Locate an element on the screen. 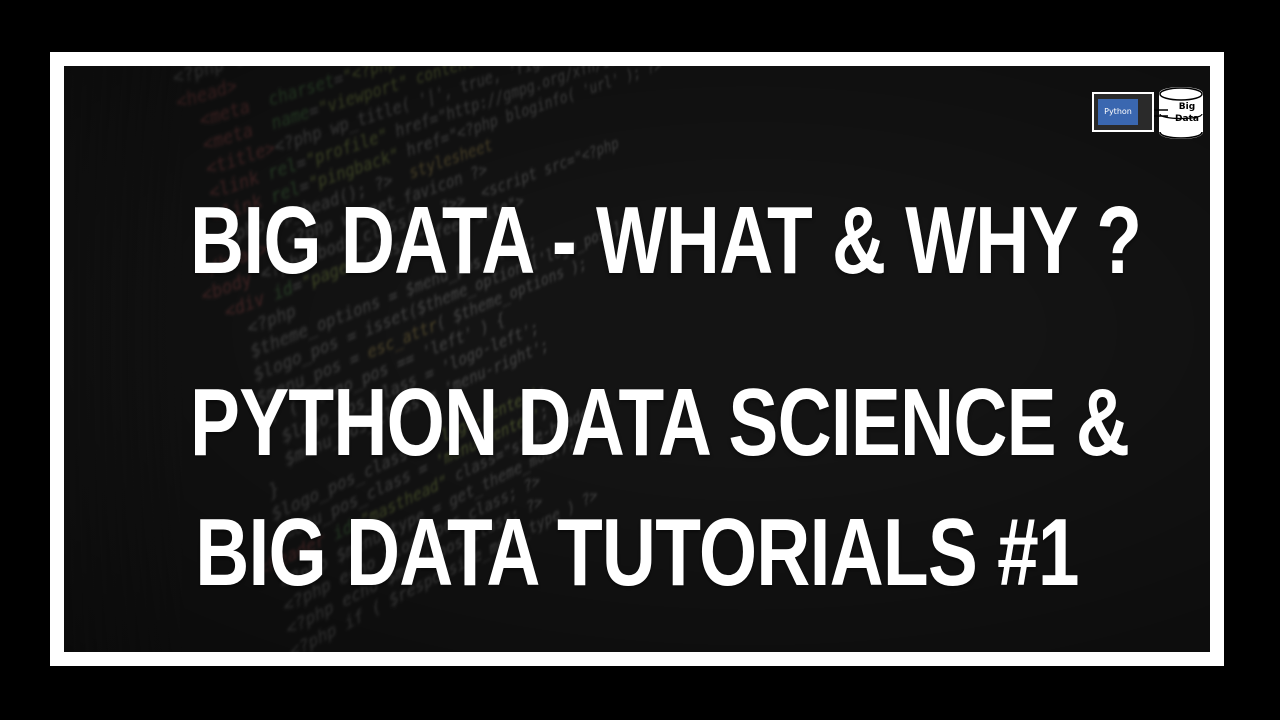 The height and width of the screenshot is (720, 1280). logo-data-label: Data is located at coordinates (1187, 119).